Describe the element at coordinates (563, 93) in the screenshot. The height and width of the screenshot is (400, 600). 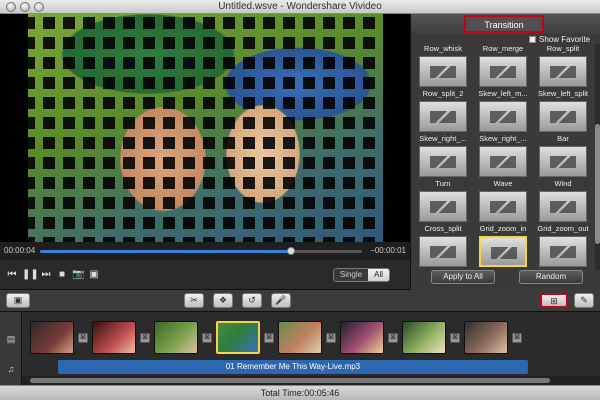
I see `transition-item-label: Skew_left_split` at that location.